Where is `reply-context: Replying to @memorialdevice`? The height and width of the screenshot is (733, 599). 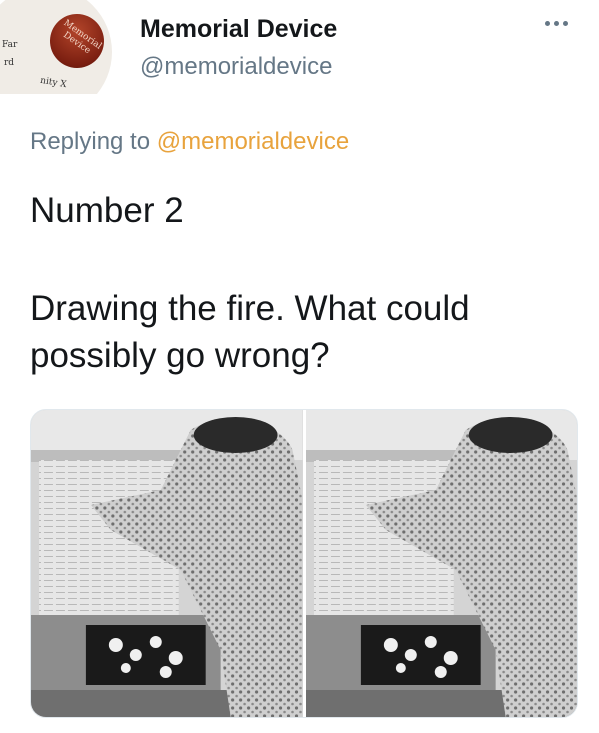
reply-context: Replying to @memorialdevice is located at coordinates (189, 142).